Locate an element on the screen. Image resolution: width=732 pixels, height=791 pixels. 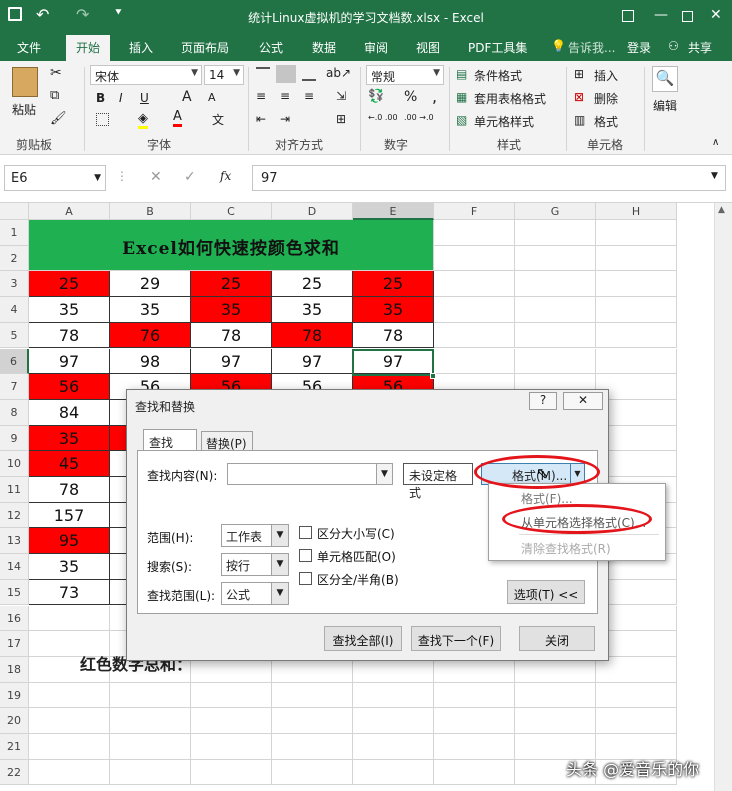
cancel-entry-icon: ✕ is located at coordinates (156, 177).